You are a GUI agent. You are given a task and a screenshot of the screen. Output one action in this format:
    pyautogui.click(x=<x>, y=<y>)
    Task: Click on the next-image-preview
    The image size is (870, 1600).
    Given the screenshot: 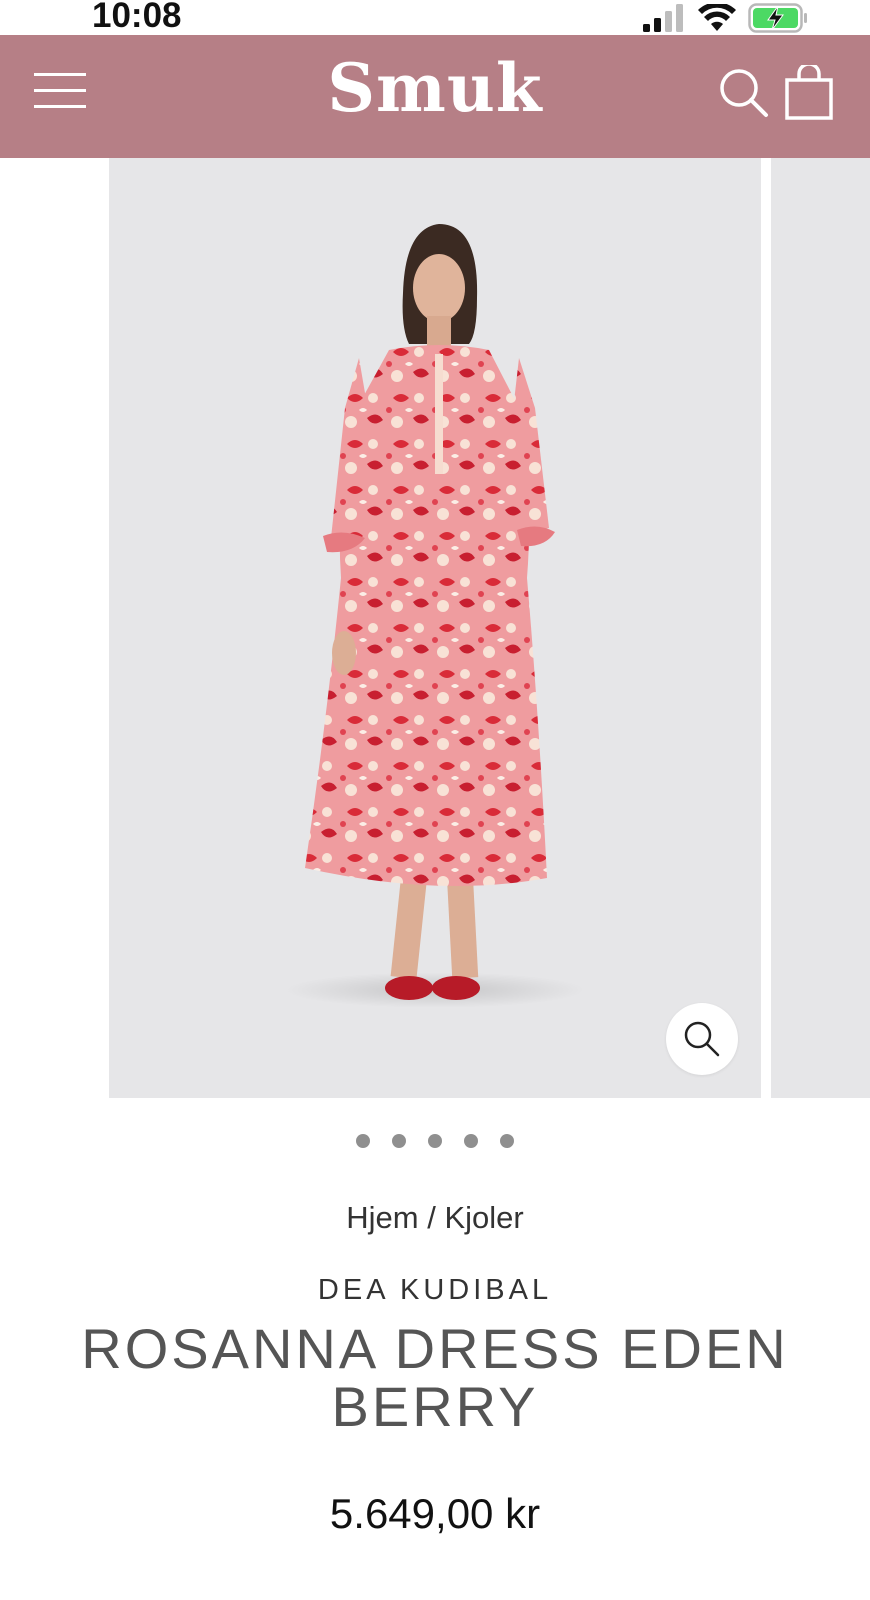 What is the action you would take?
    pyautogui.click(x=820, y=628)
    